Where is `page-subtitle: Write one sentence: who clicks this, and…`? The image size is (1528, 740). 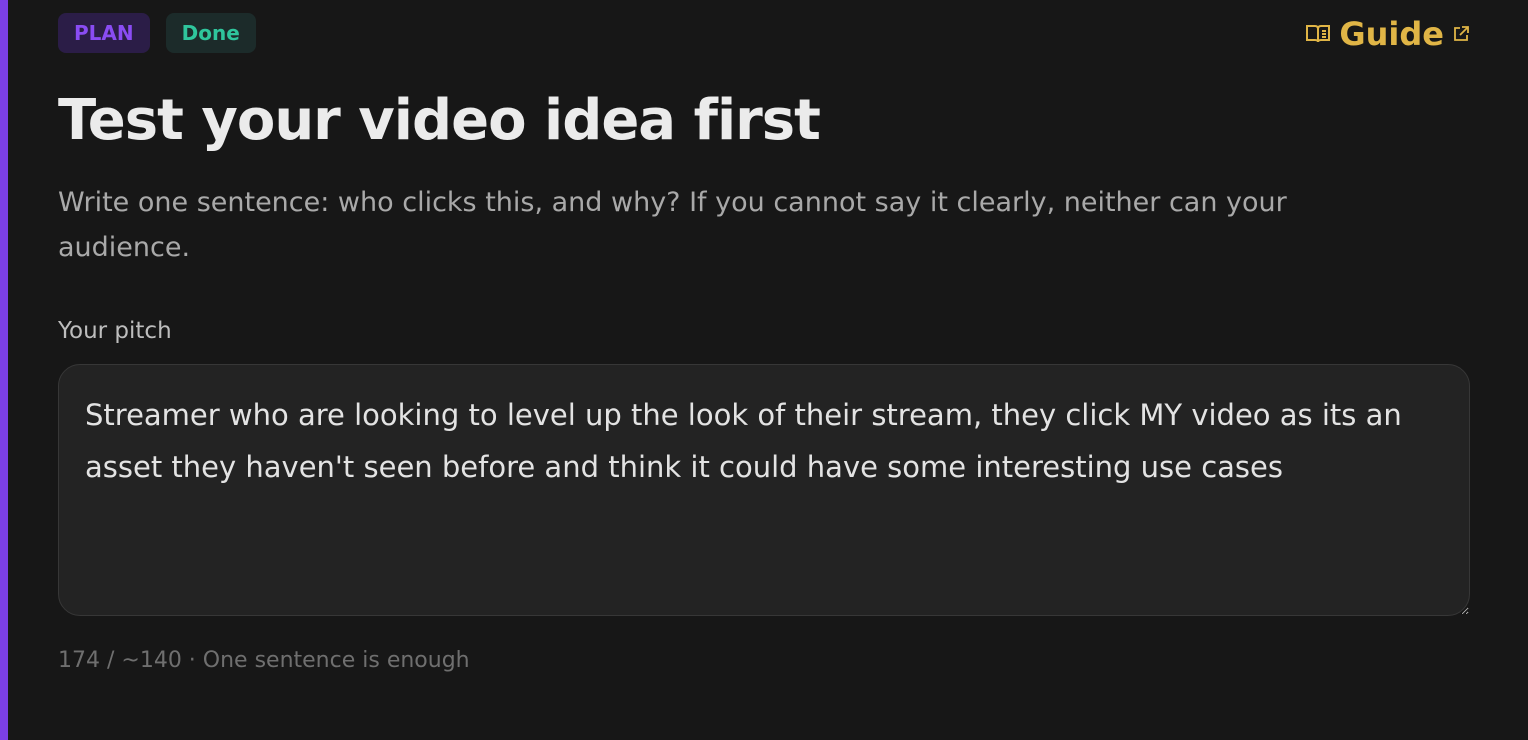 page-subtitle: Write one sentence: who clicks this, and… is located at coordinates (672, 225).